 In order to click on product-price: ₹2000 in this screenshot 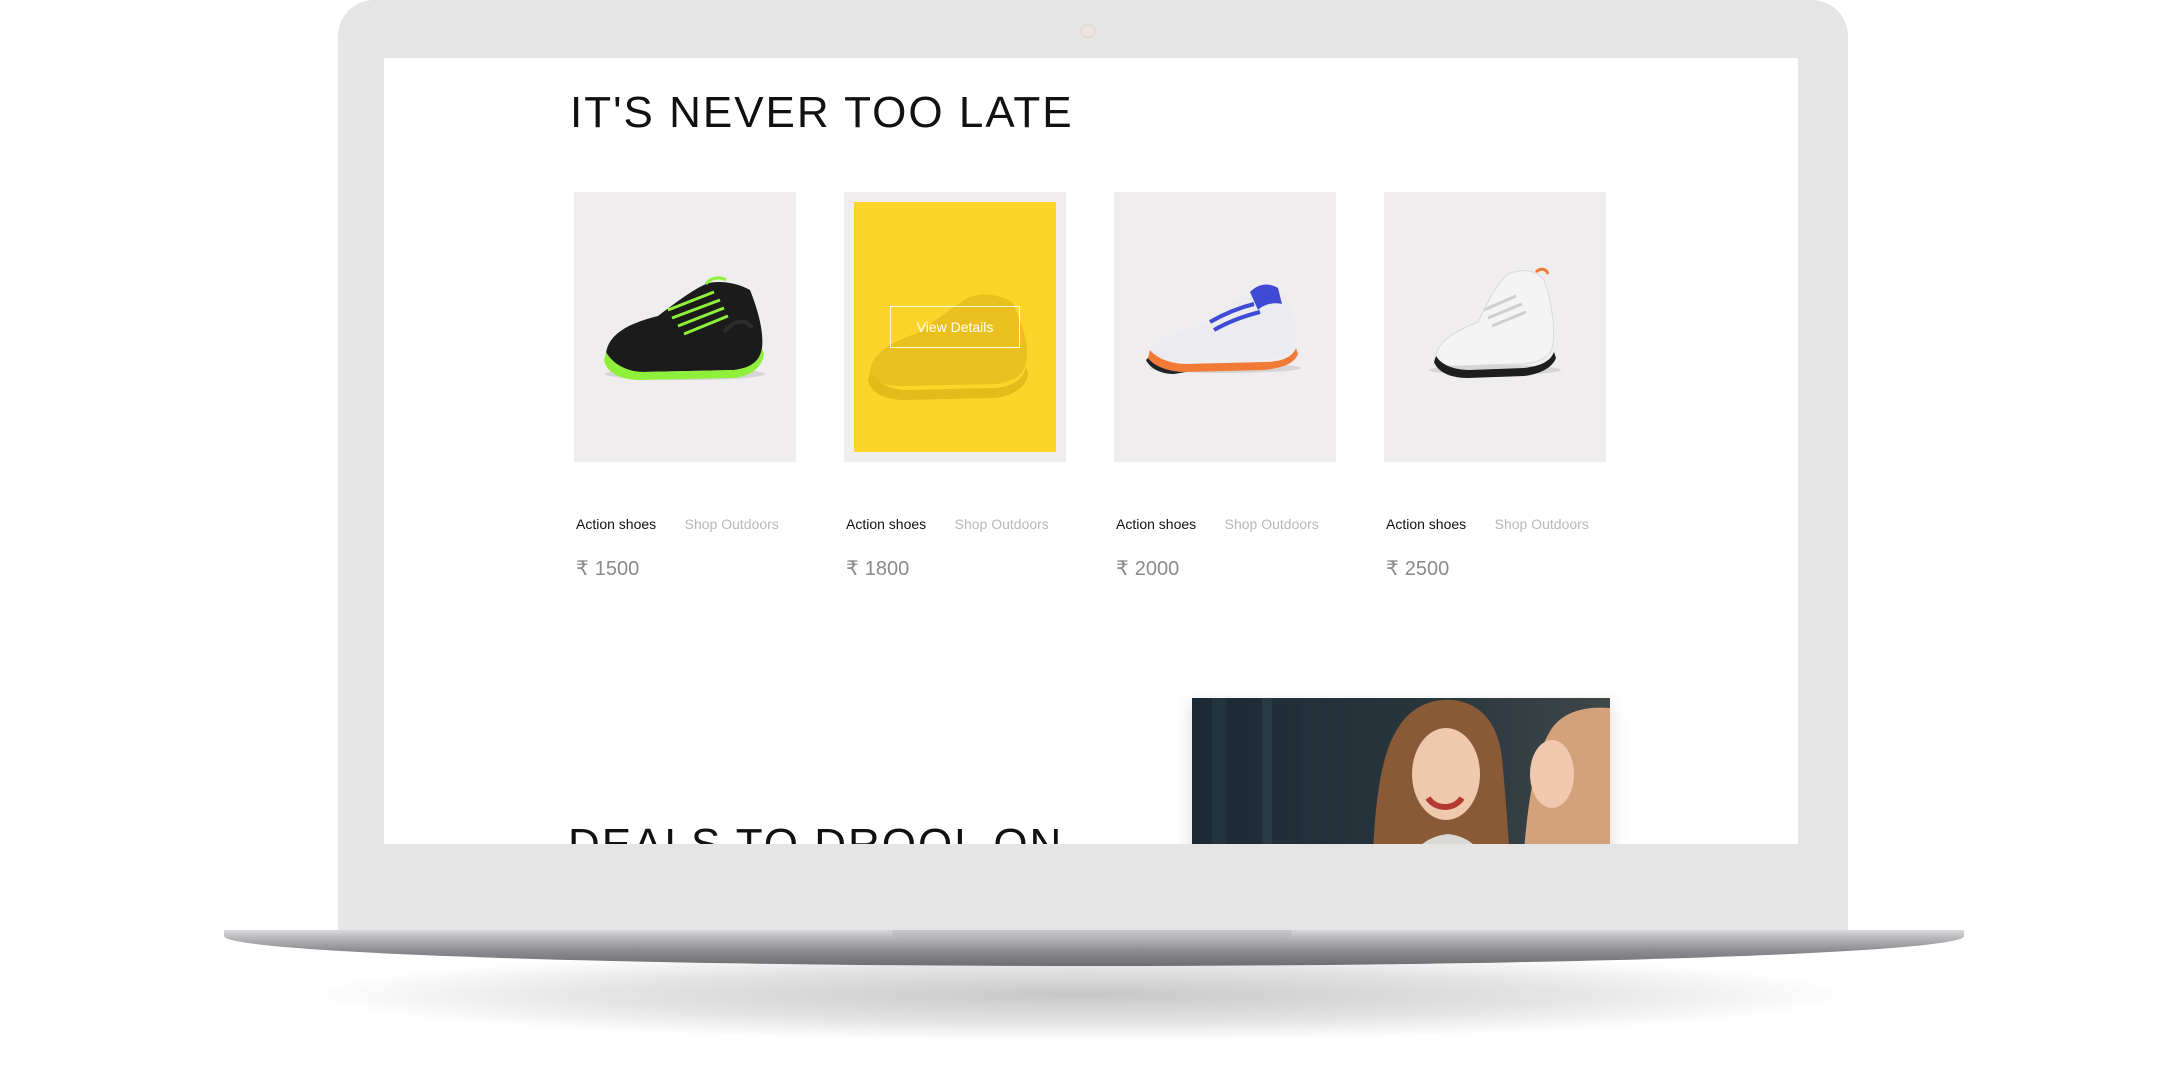, I will do `click(1226, 568)`.